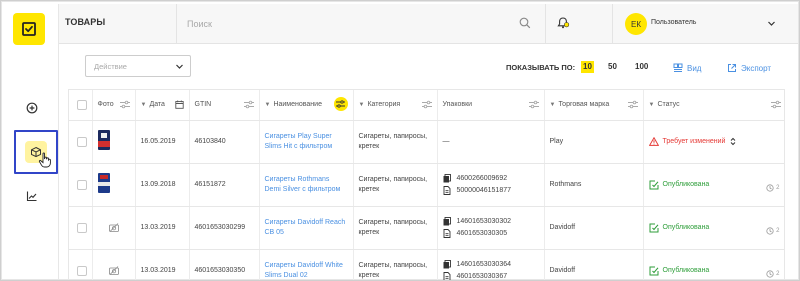  I want to click on status-text: Требует изменений, so click(694, 141).